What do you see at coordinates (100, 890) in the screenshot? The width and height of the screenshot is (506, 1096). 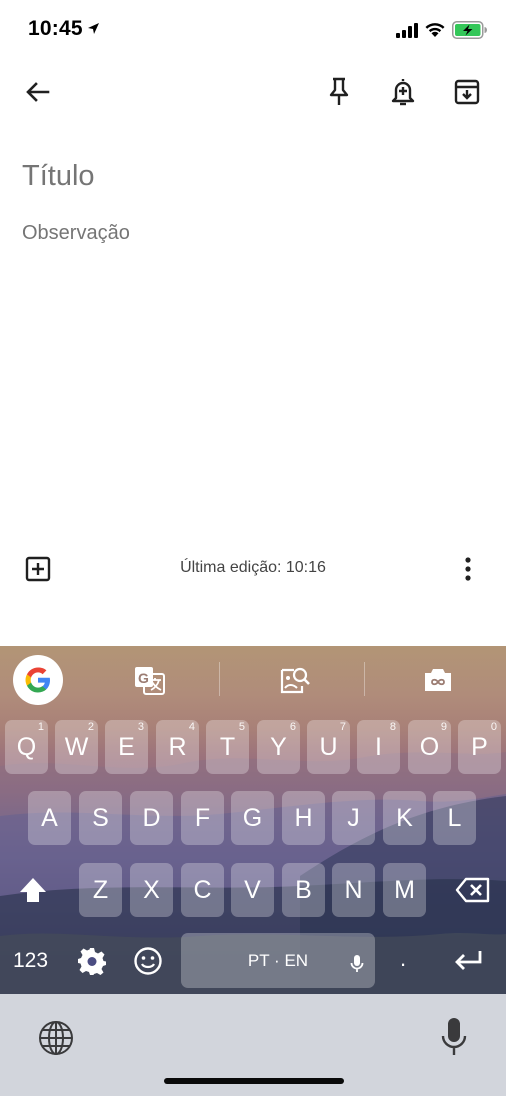 I see `key-z: Z` at bounding box center [100, 890].